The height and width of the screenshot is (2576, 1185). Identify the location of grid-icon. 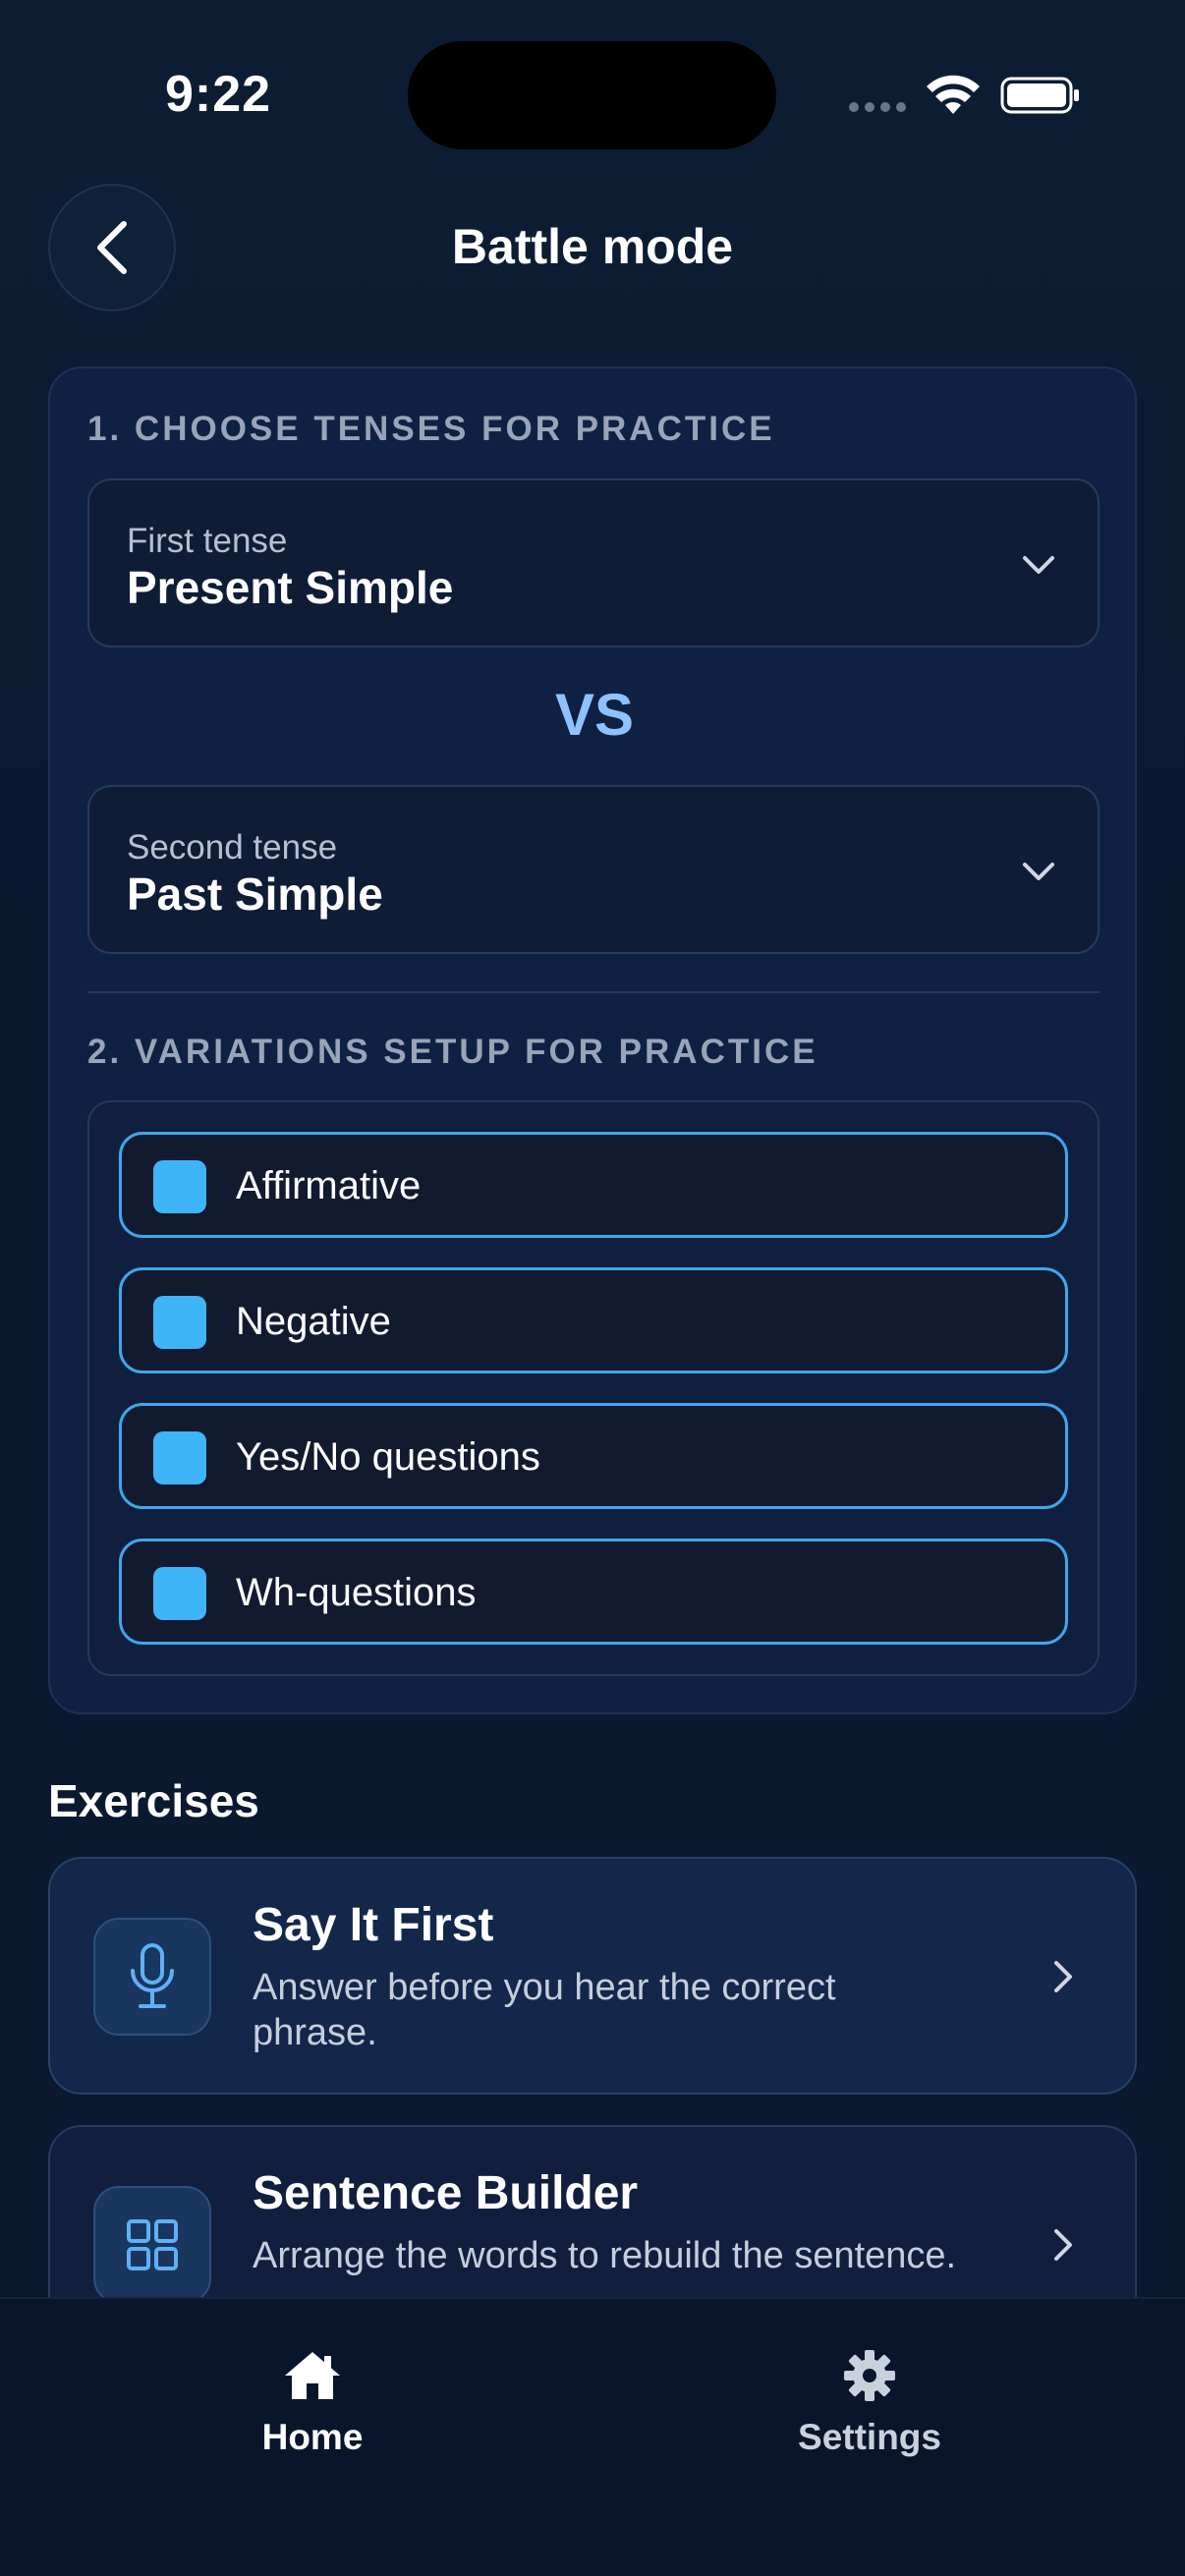
(152, 2244).